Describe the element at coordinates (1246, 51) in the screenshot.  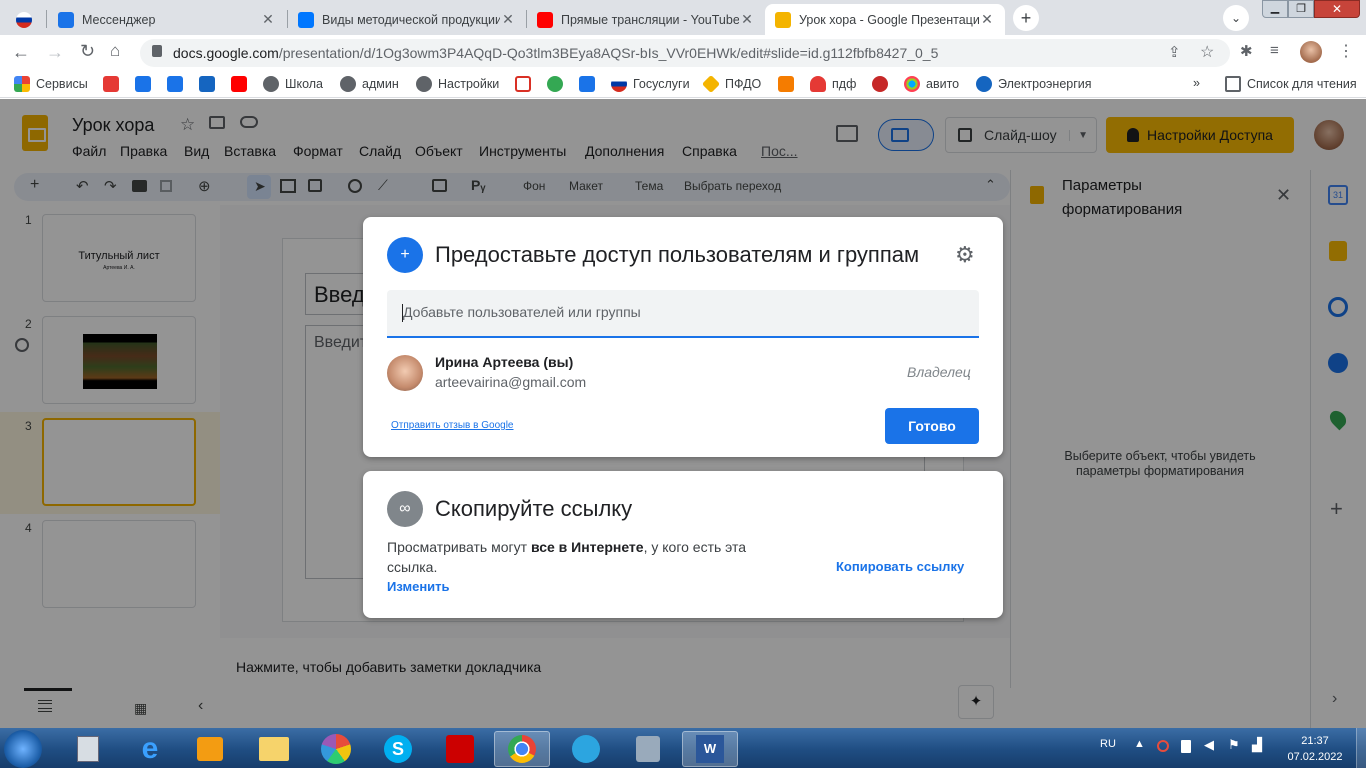
I see `extensions-icon: ✱` at that location.